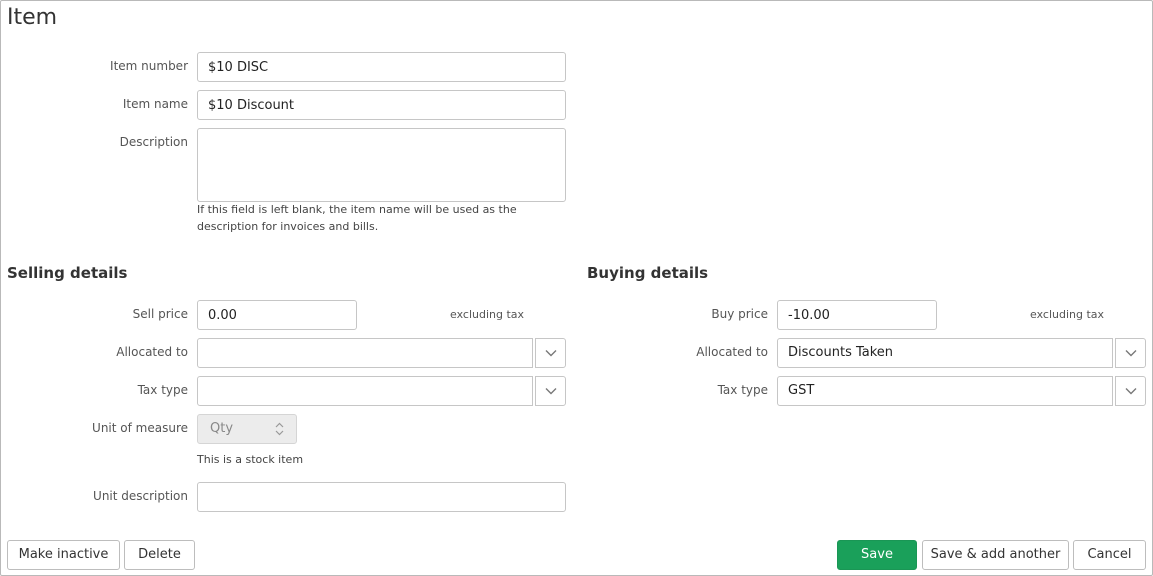 The height and width of the screenshot is (576, 1153). I want to click on sell-allocated-dropdown-button, so click(550, 353).